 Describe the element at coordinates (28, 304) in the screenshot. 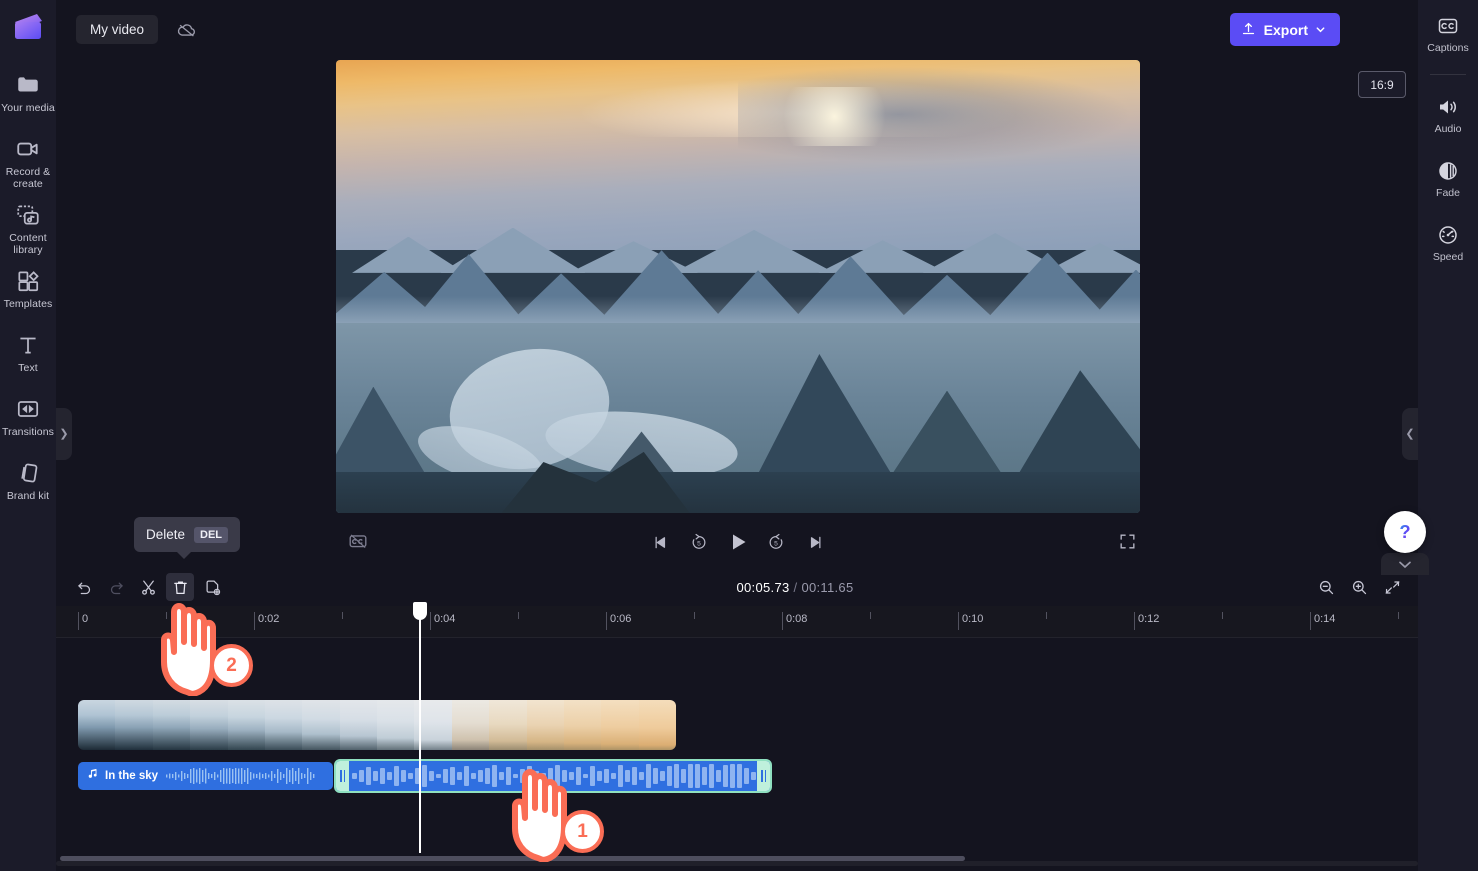

I see `sidebar-item-label: Templates` at that location.